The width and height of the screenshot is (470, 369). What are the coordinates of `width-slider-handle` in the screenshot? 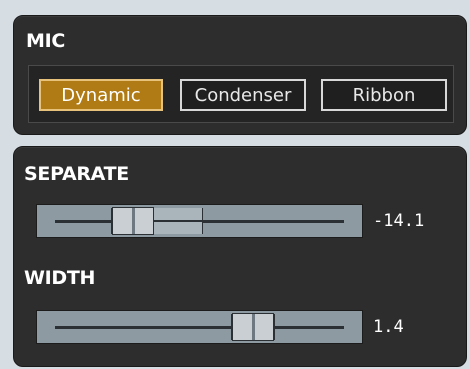 It's located at (253, 327).